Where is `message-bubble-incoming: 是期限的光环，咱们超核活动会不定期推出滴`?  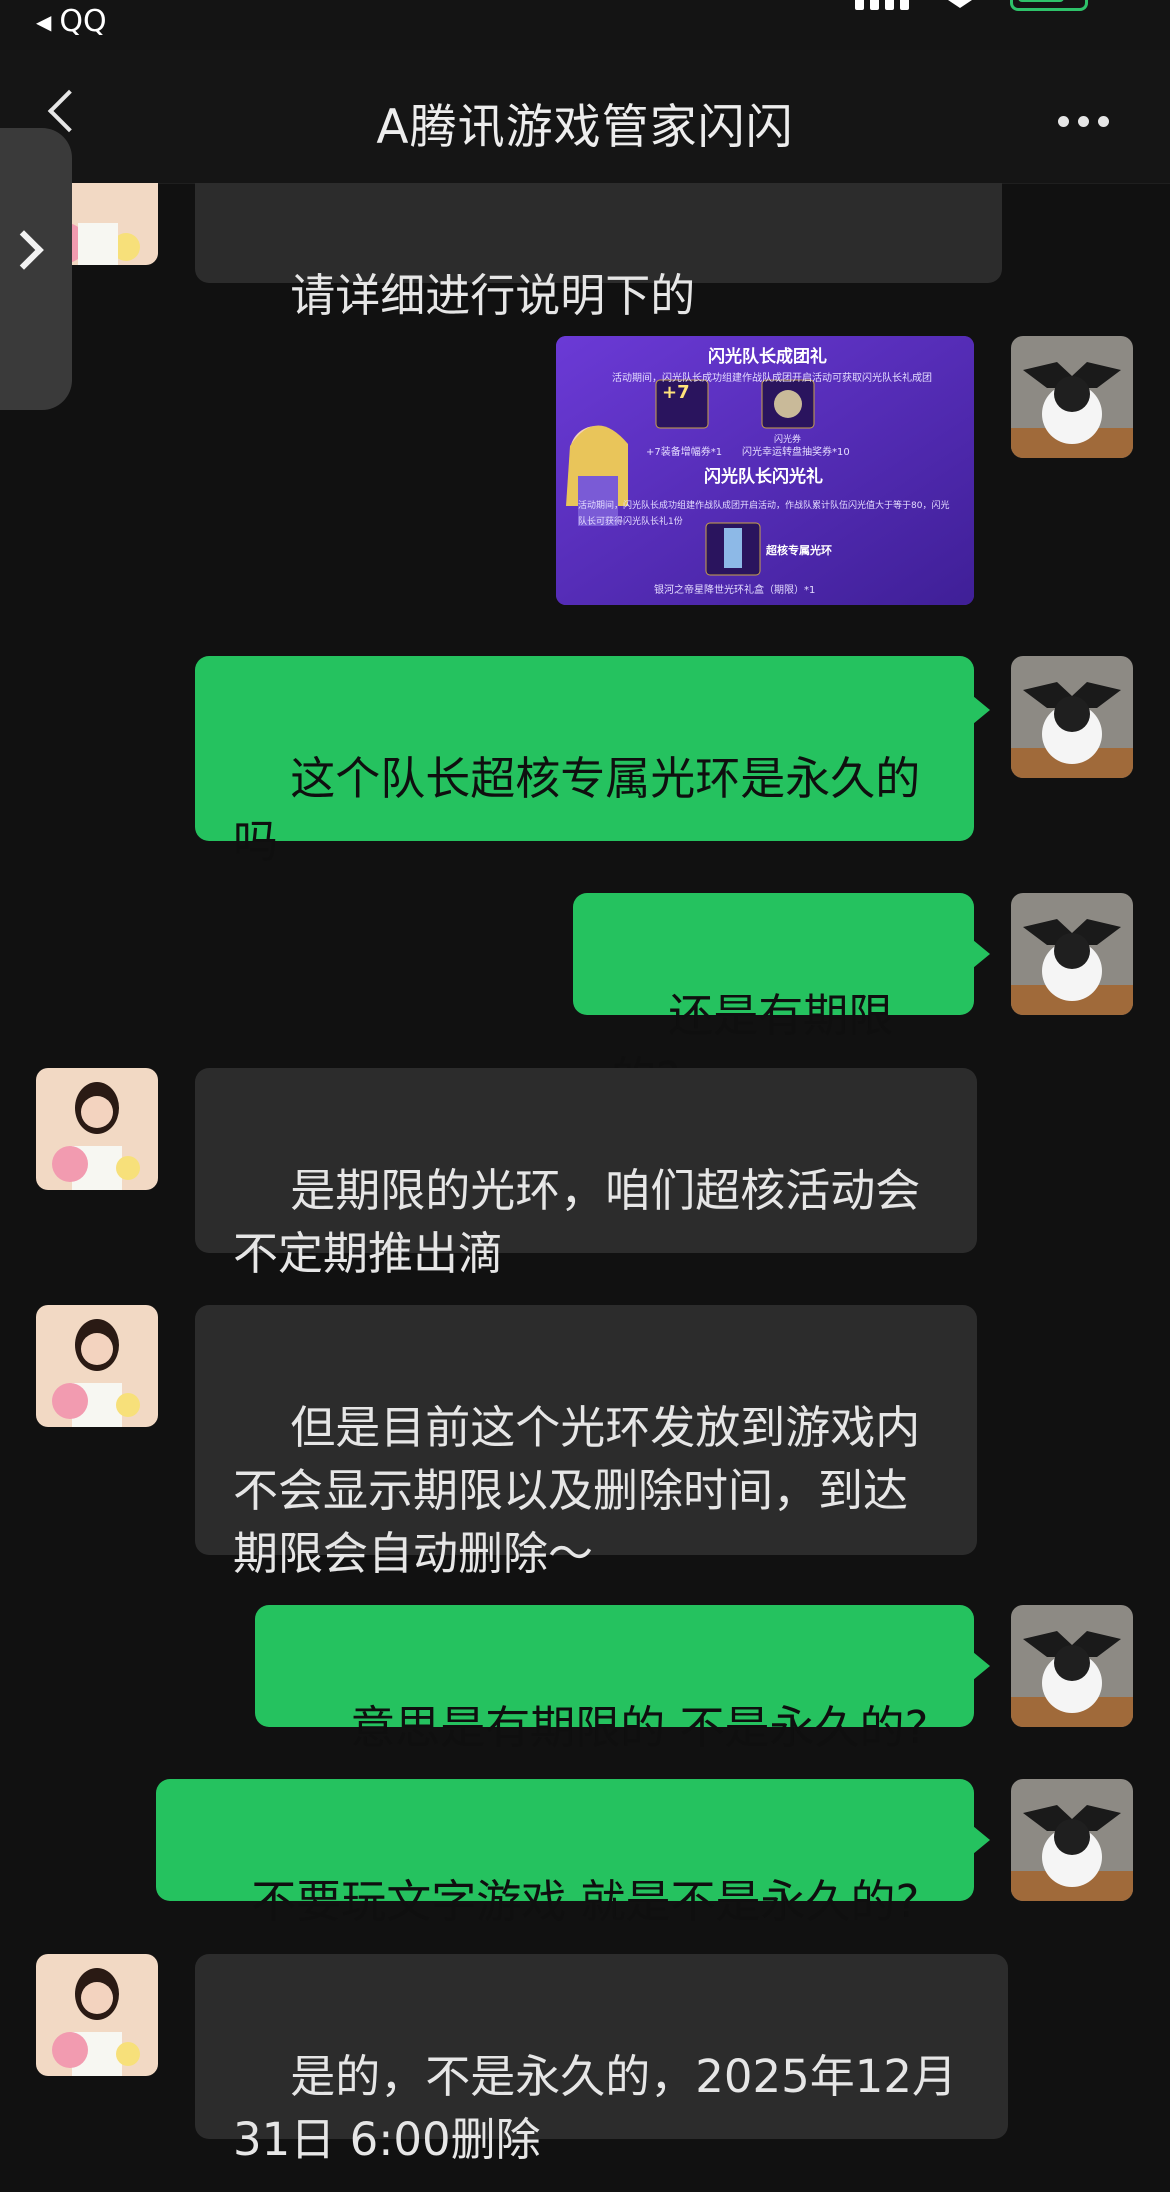 message-bubble-incoming: 是期限的光环，咱们超核活动会不定期推出滴 is located at coordinates (586, 1174).